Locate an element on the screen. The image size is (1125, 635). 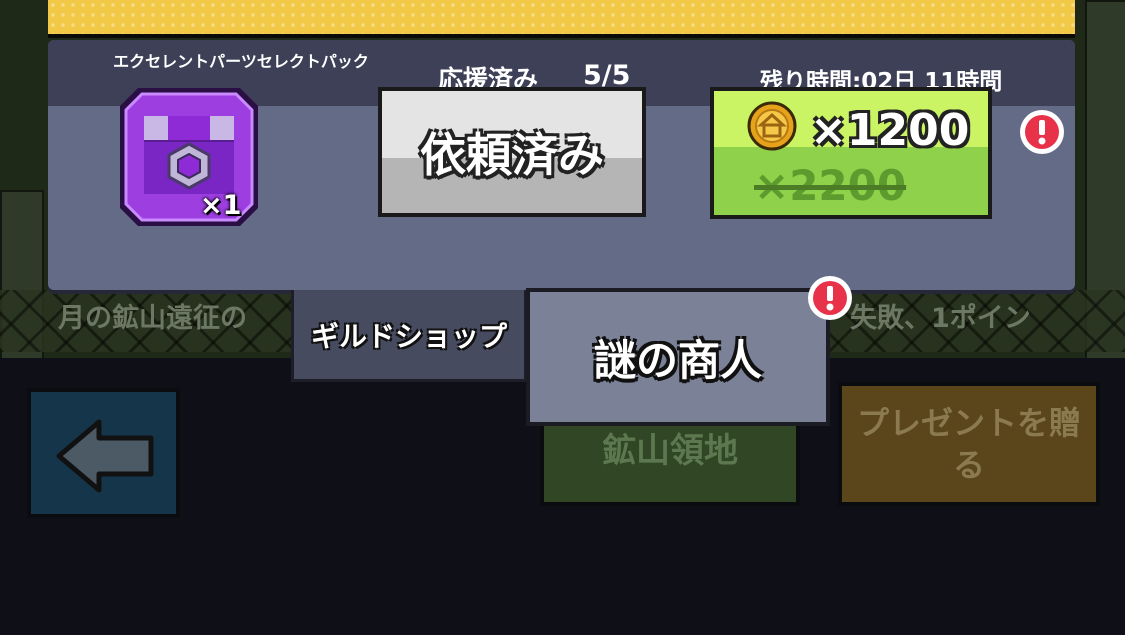
left-arrow-icon is located at coordinates (105, 456).